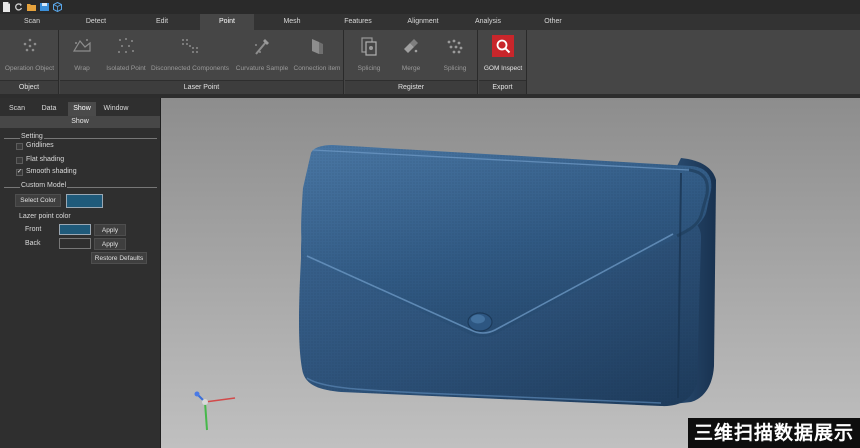 The height and width of the screenshot is (448, 860). I want to click on merge-button: Merge, so click(411, 56).